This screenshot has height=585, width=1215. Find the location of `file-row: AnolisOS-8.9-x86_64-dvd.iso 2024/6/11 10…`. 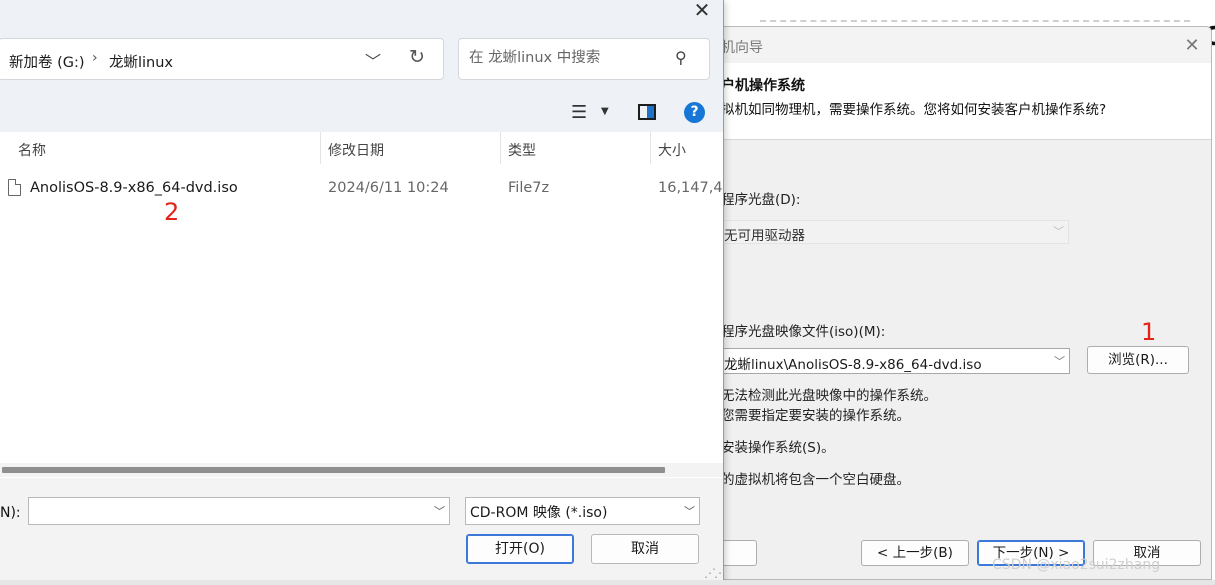

file-row: AnolisOS-8.9-x86_64-dvd.iso 2024/6/11 10… is located at coordinates (361, 190).